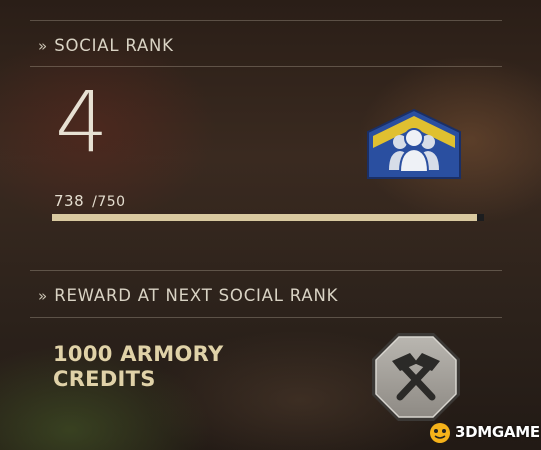 The width and height of the screenshot is (541, 450). I want to click on divider-middle, so click(266, 270).